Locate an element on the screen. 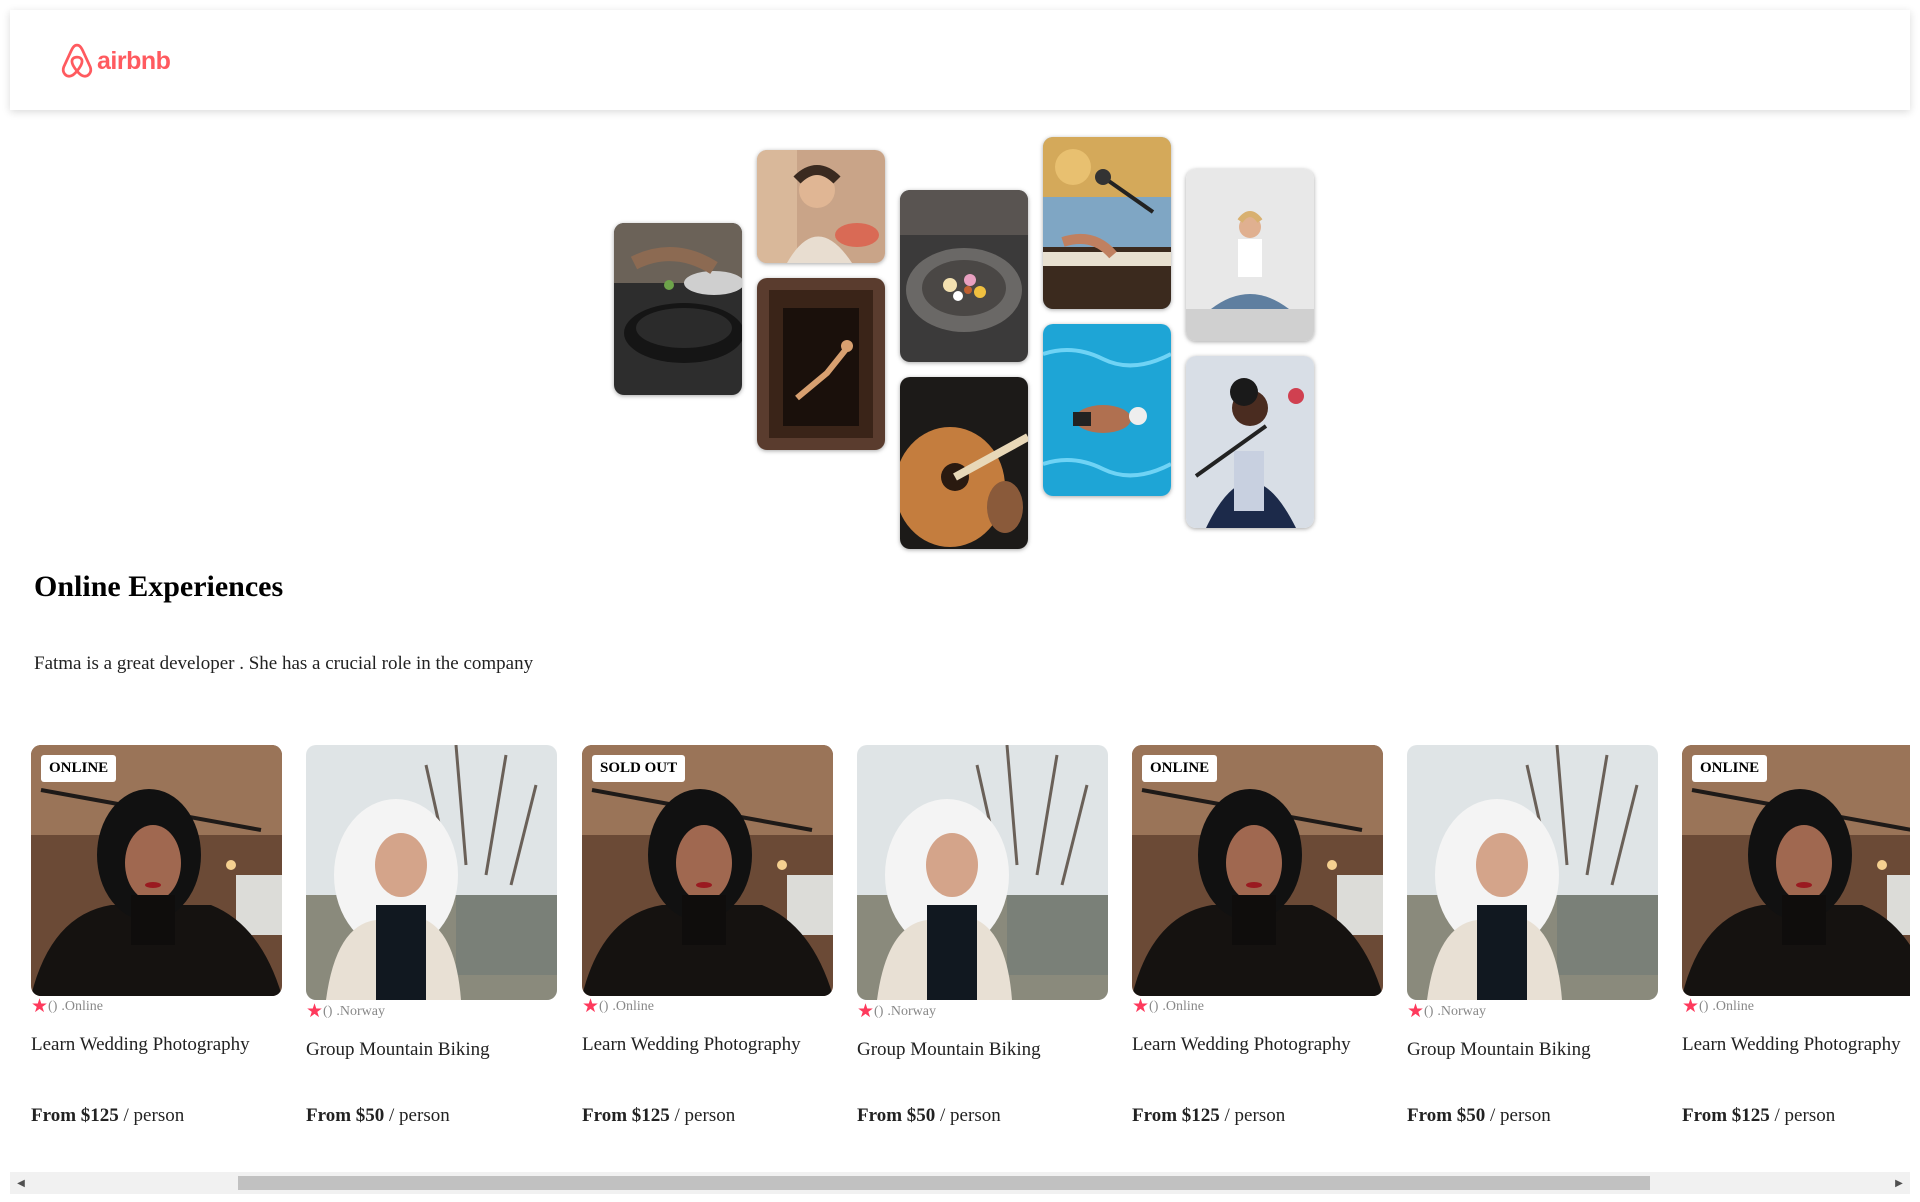 The height and width of the screenshot is (1202, 1920). logo-text: airbnb is located at coordinates (134, 60).